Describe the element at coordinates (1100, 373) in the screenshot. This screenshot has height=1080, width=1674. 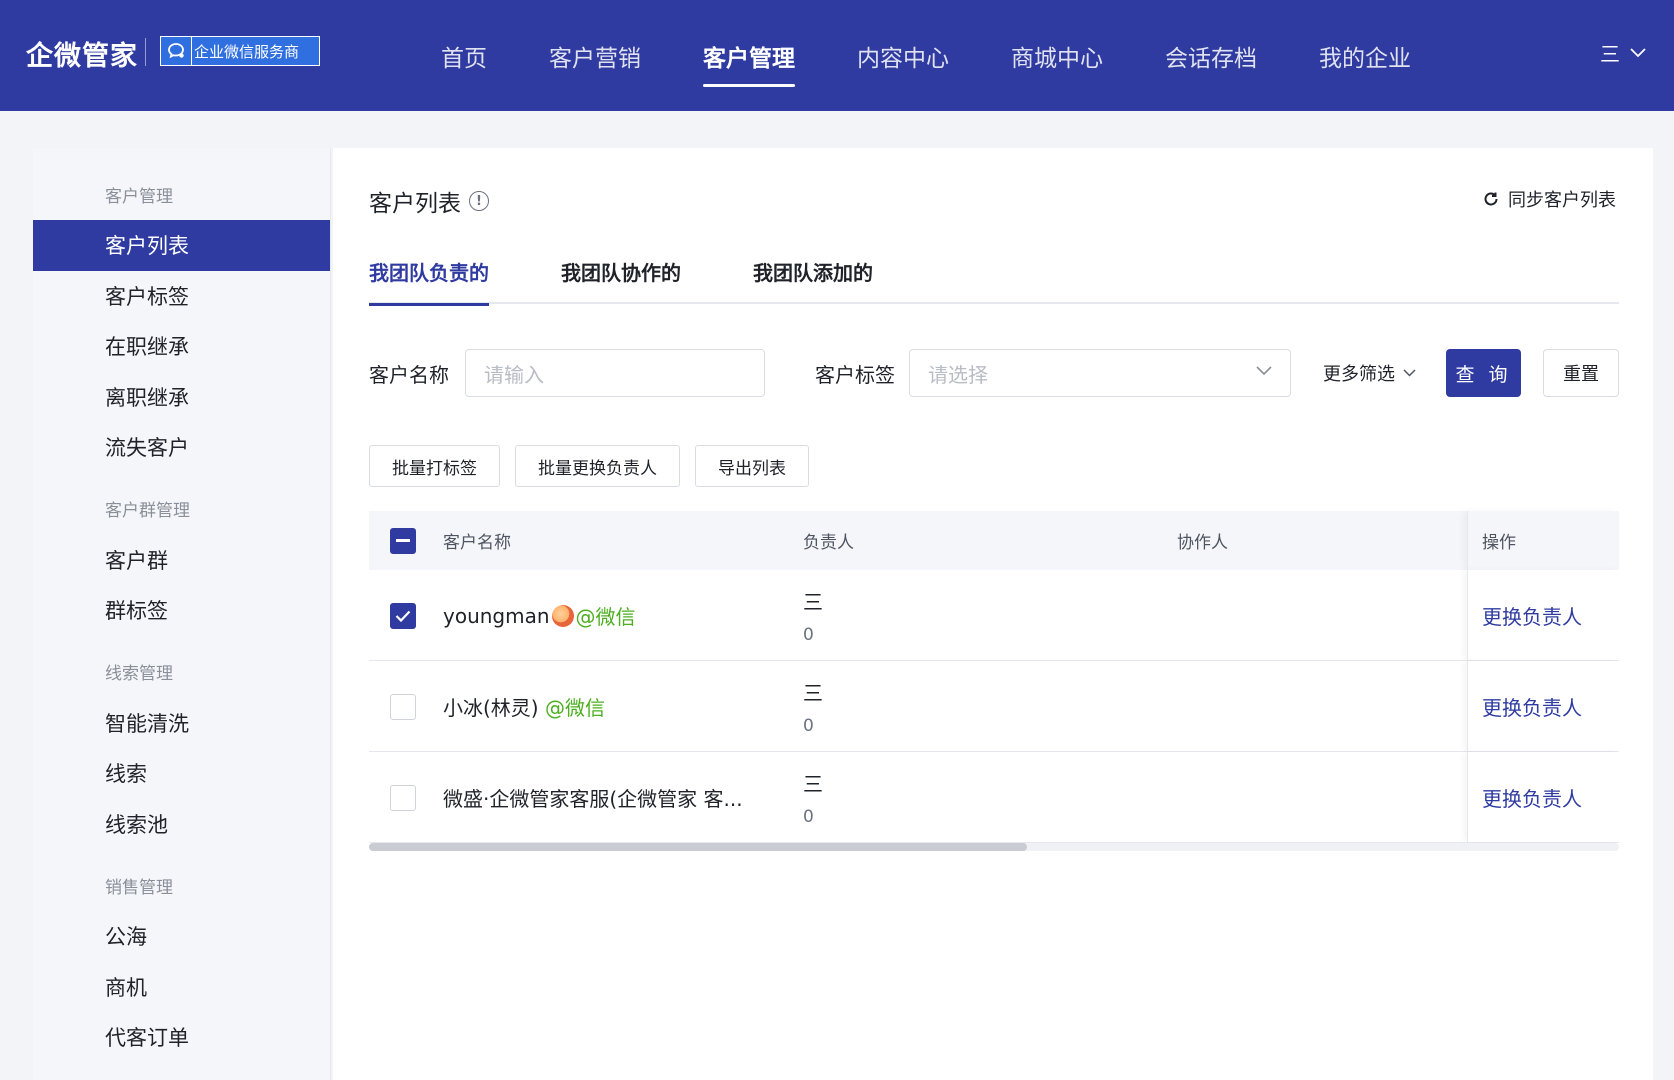
I see `customer-tag-select: 请选择` at that location.